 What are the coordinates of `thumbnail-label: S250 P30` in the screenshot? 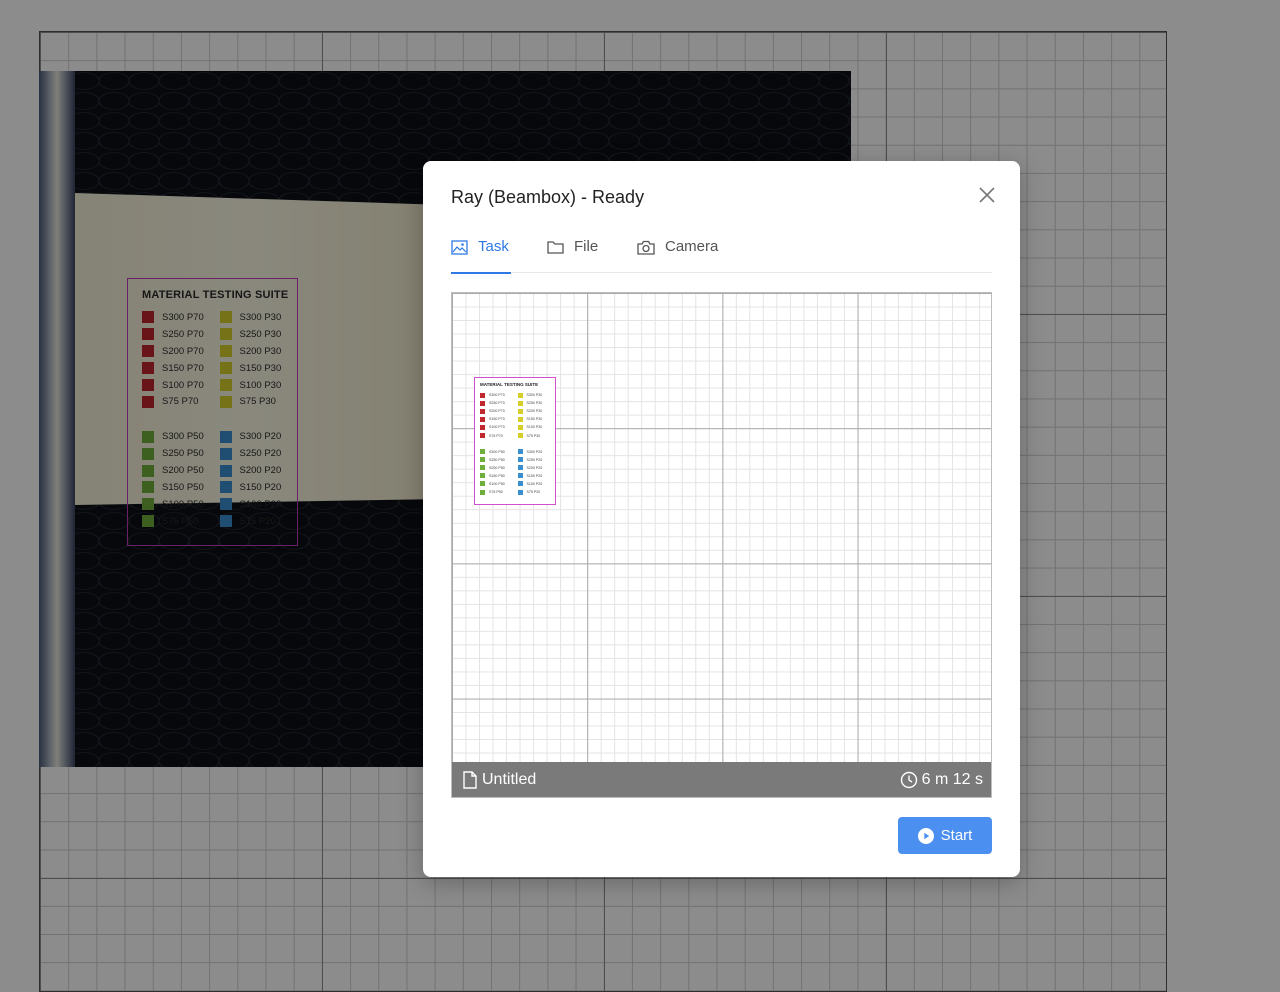 It's located at (534, 403).